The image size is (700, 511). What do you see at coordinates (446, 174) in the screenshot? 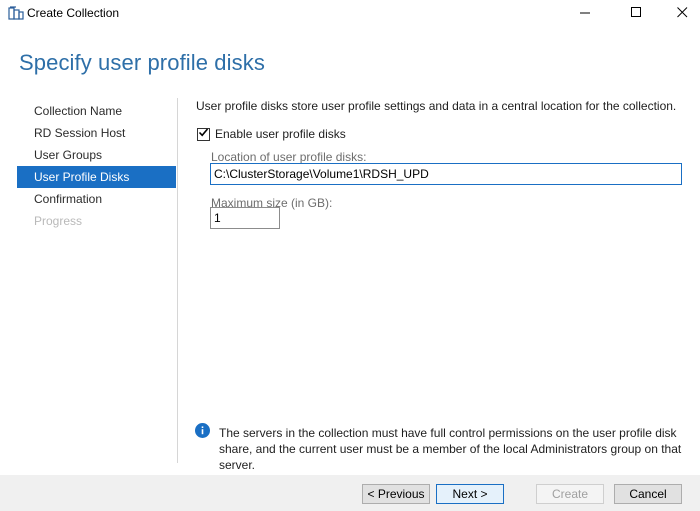
I see `location-input: C:\ClusterStorage\Volume1\RDSH_UPD` at bounding box center [446, 174].